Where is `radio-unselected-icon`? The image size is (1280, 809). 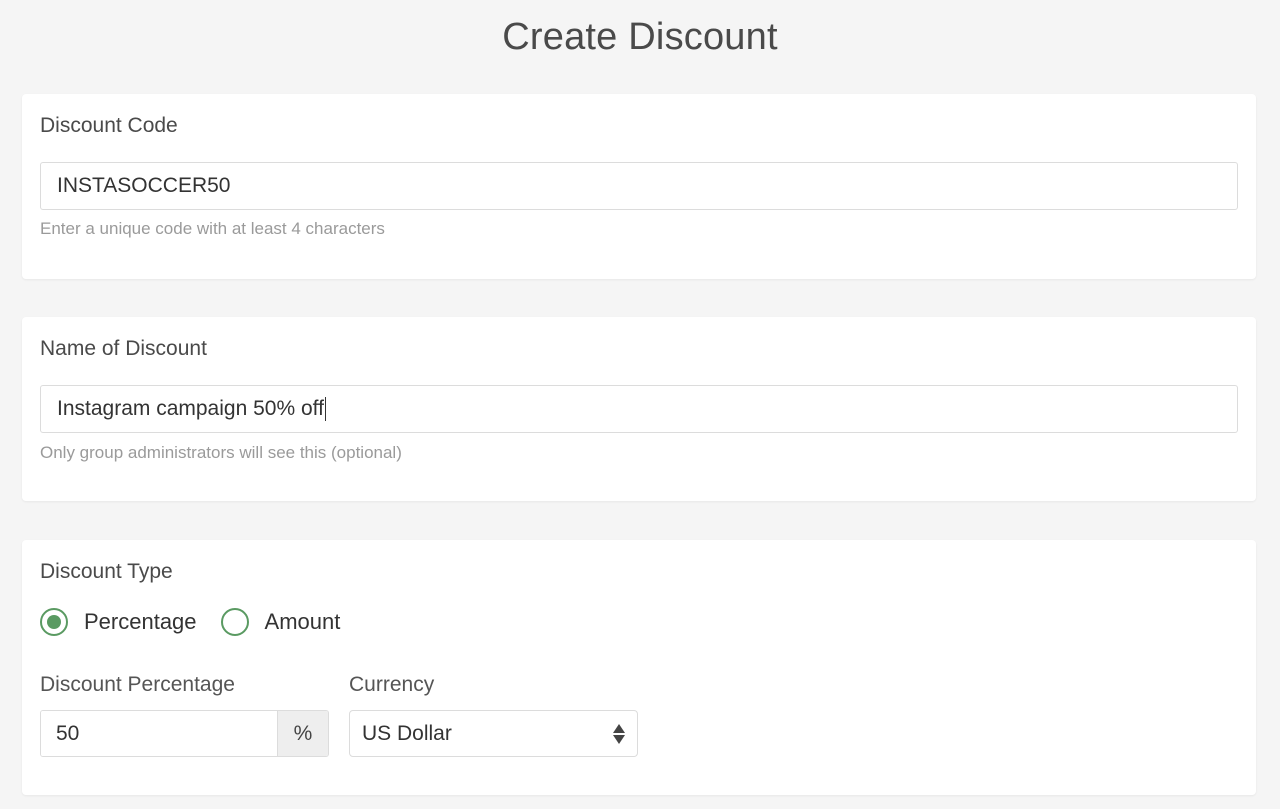
radio-unselected-icon is located at coordinates (234, 622).